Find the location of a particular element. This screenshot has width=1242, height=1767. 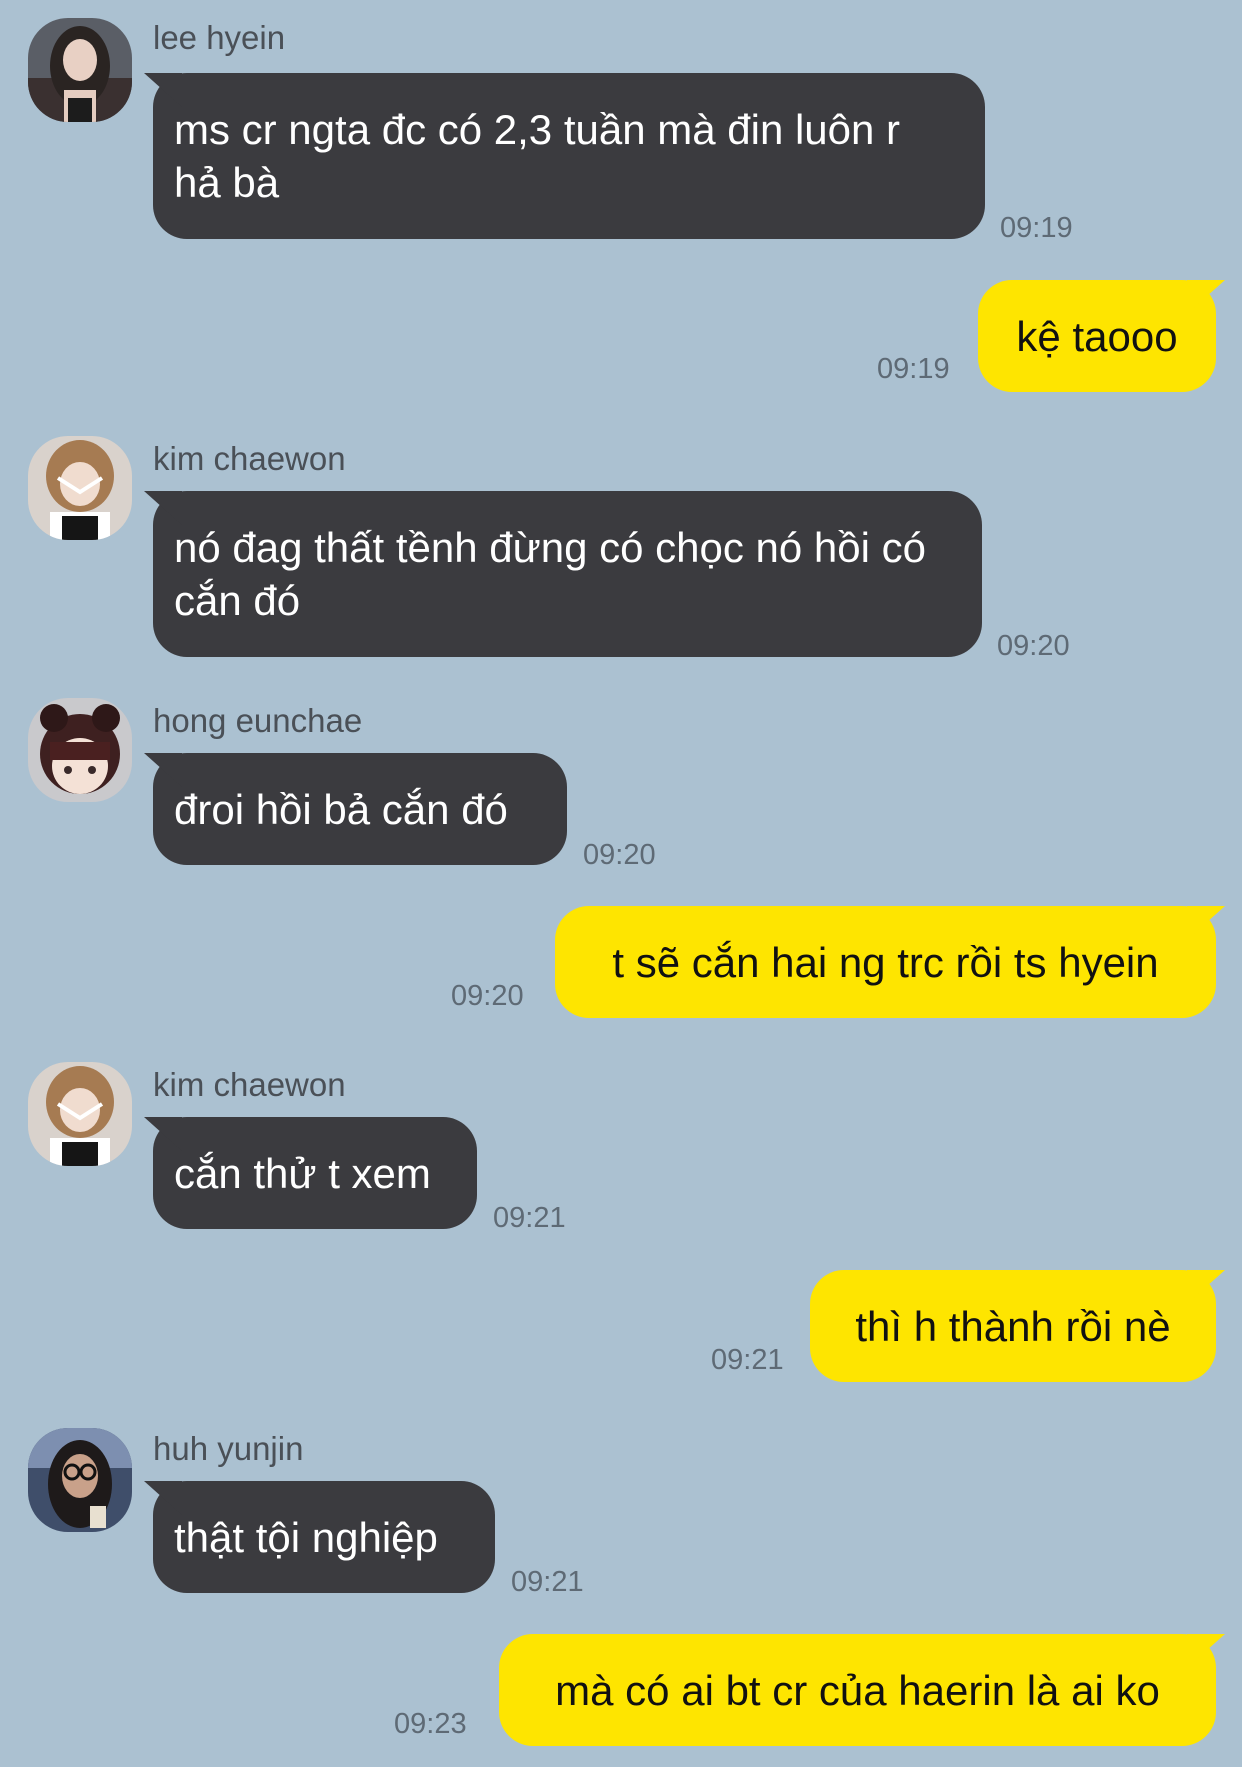

message-text: t sẽ cắn hai ng trc rồi ts hyein is located at coordinates (885, 962).